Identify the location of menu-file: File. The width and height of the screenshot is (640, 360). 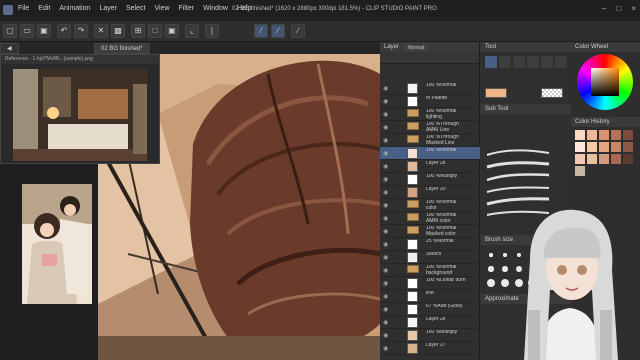
(23, 8).